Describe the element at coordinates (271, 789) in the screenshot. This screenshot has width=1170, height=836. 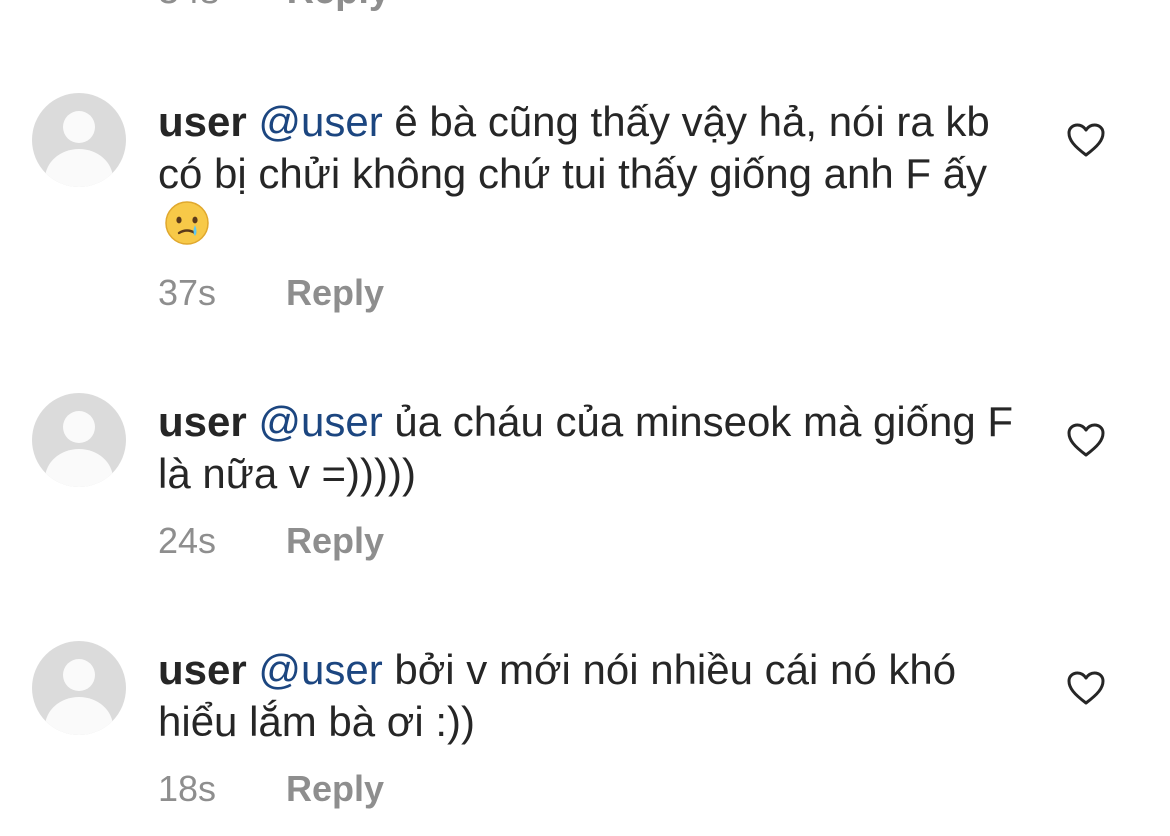
I see `comment-meta: 18s Reply` at that location.